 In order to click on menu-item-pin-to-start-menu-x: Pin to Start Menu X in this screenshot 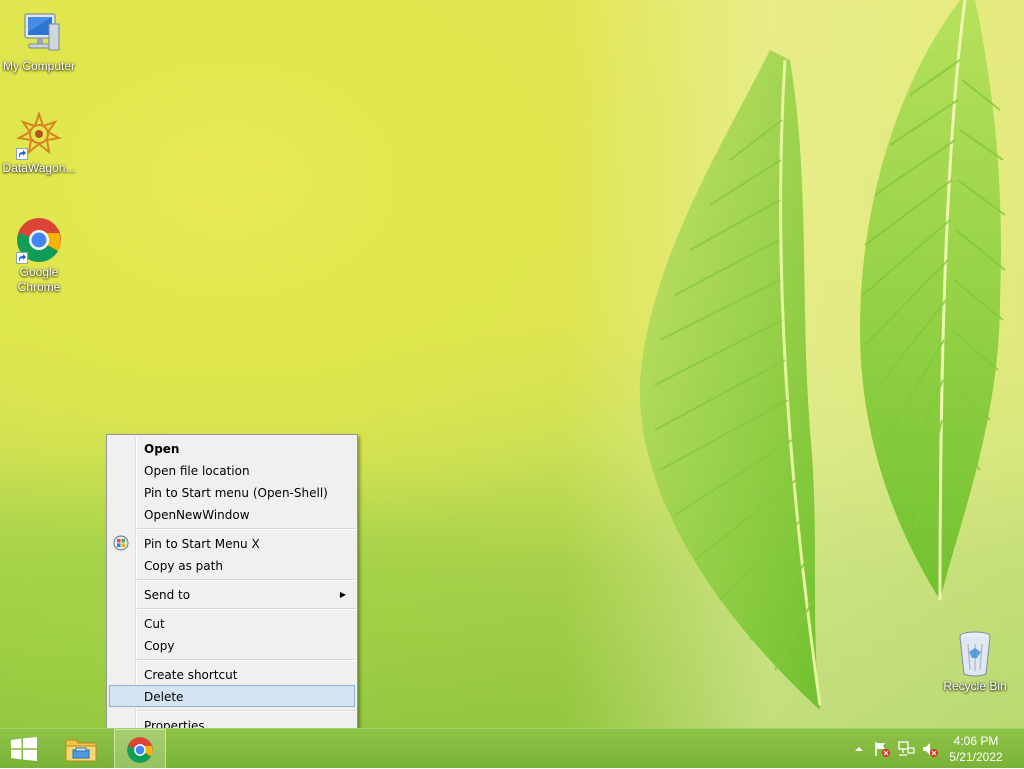, I will do `click(232, 543)`.